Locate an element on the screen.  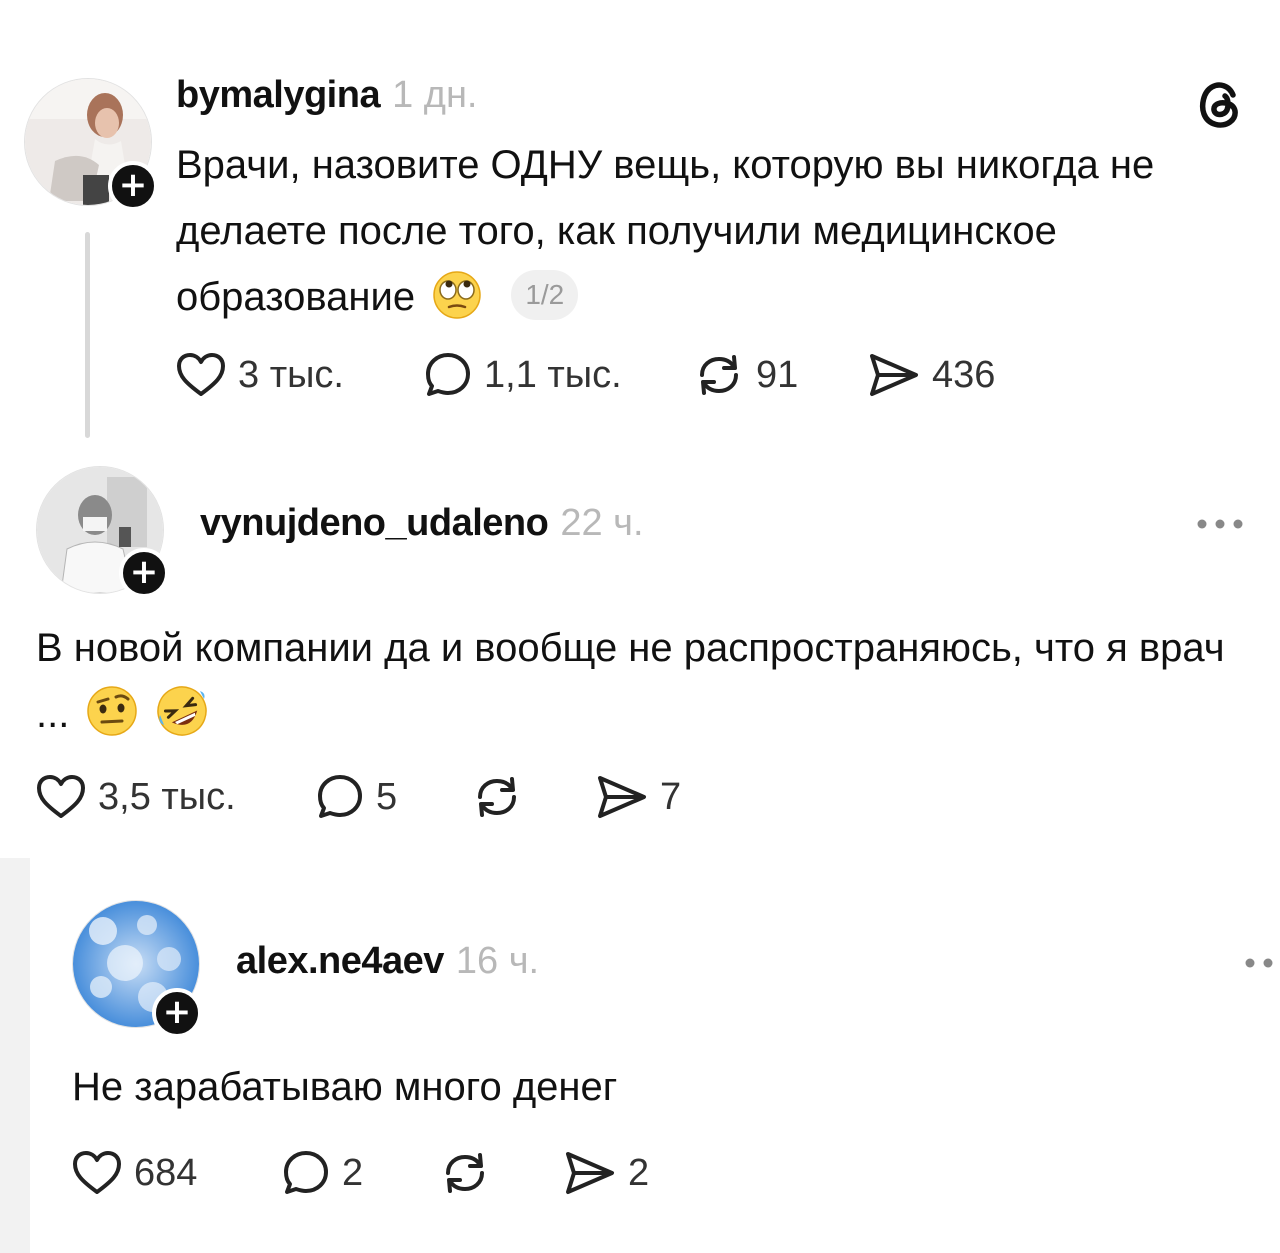
follow-button-vynujdeno-udaleno: + is located at coordinates (144, 573).